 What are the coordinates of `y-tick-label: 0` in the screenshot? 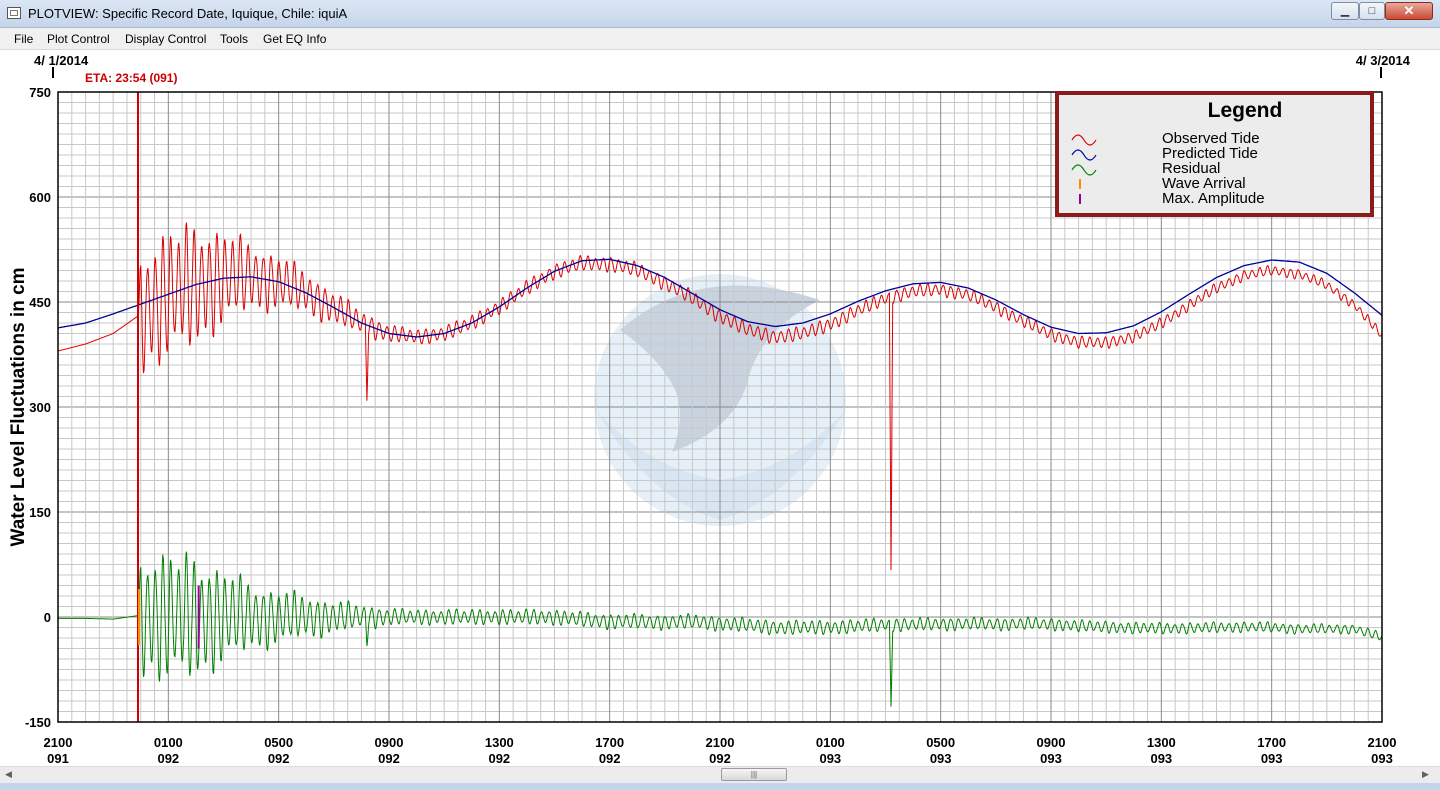 It's located at (47, 617).